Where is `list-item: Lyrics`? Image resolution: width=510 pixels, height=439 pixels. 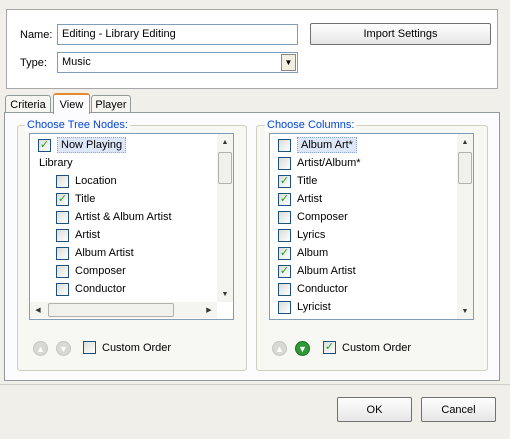 list-item: Lyrics is located at coordinates (301, 235).